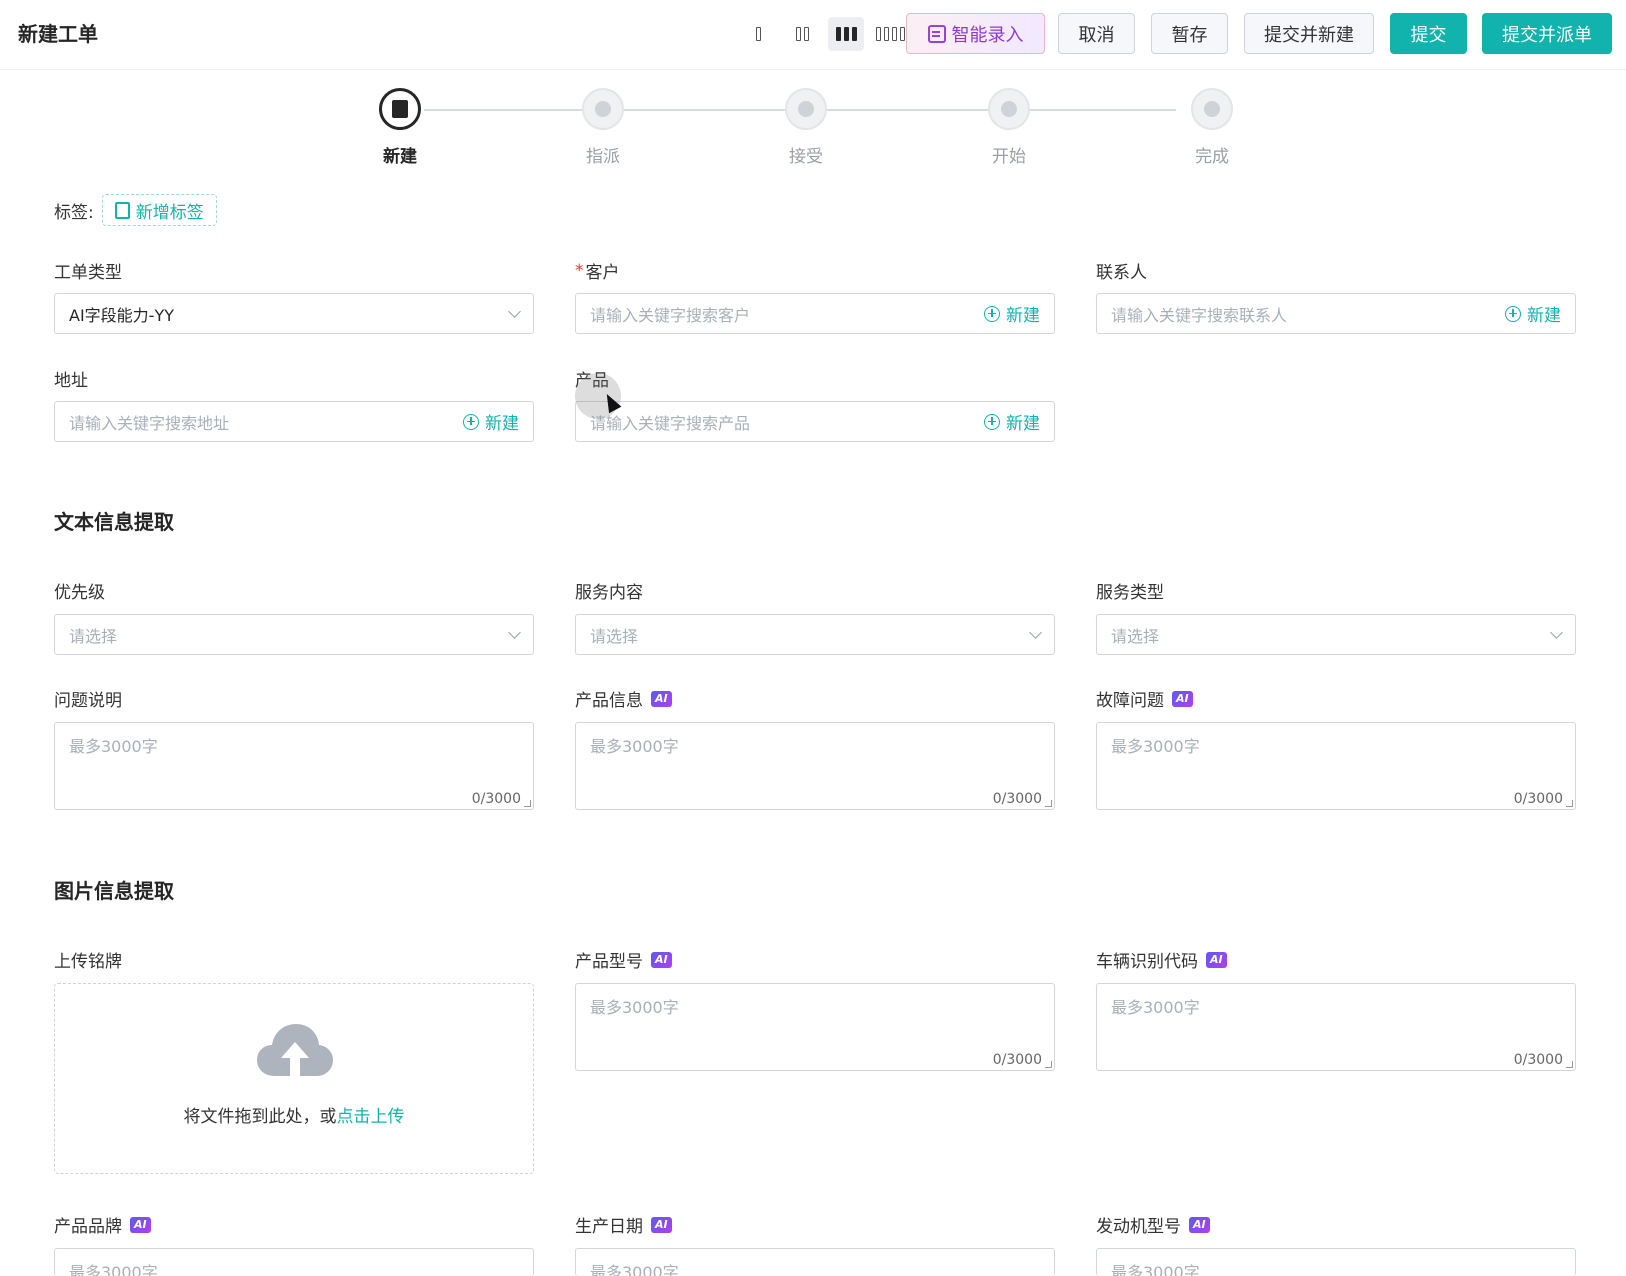 The height and width of the screenshot is (1276, 1626). Describe the element at coordinates (294, 313) in the screenshot. I see `ticket-type-select: AI字段能力-YY` at that location.